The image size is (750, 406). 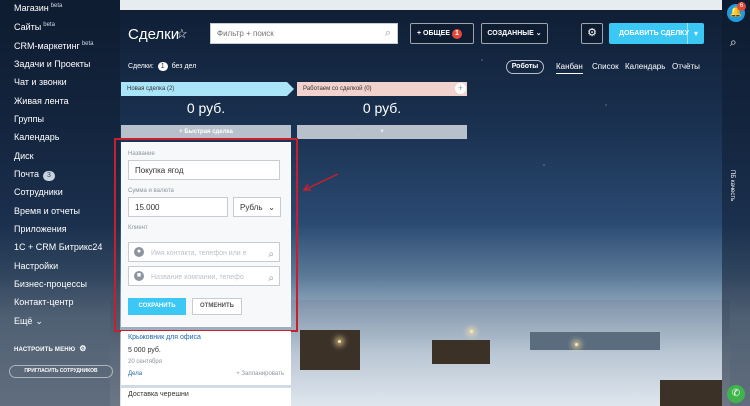 I want to click on barn-decoration, so click(x=461, y=352).